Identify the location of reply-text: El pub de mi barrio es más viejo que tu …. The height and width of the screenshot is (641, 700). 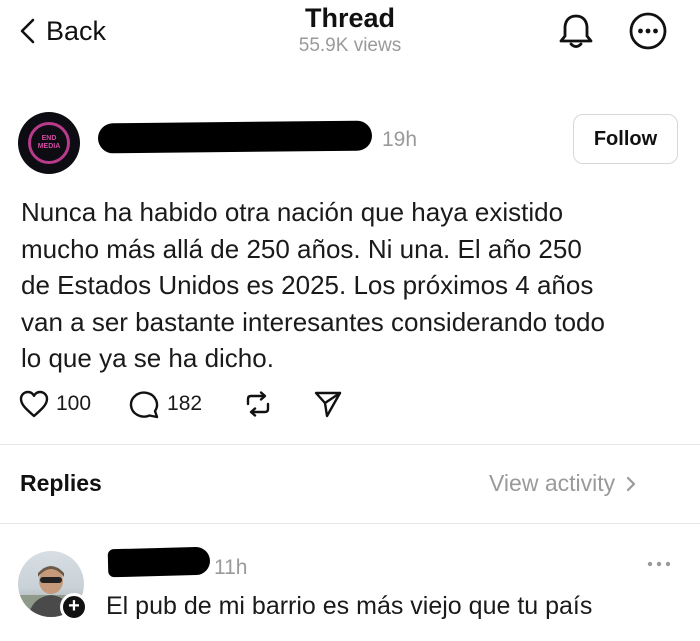
(349, 606).